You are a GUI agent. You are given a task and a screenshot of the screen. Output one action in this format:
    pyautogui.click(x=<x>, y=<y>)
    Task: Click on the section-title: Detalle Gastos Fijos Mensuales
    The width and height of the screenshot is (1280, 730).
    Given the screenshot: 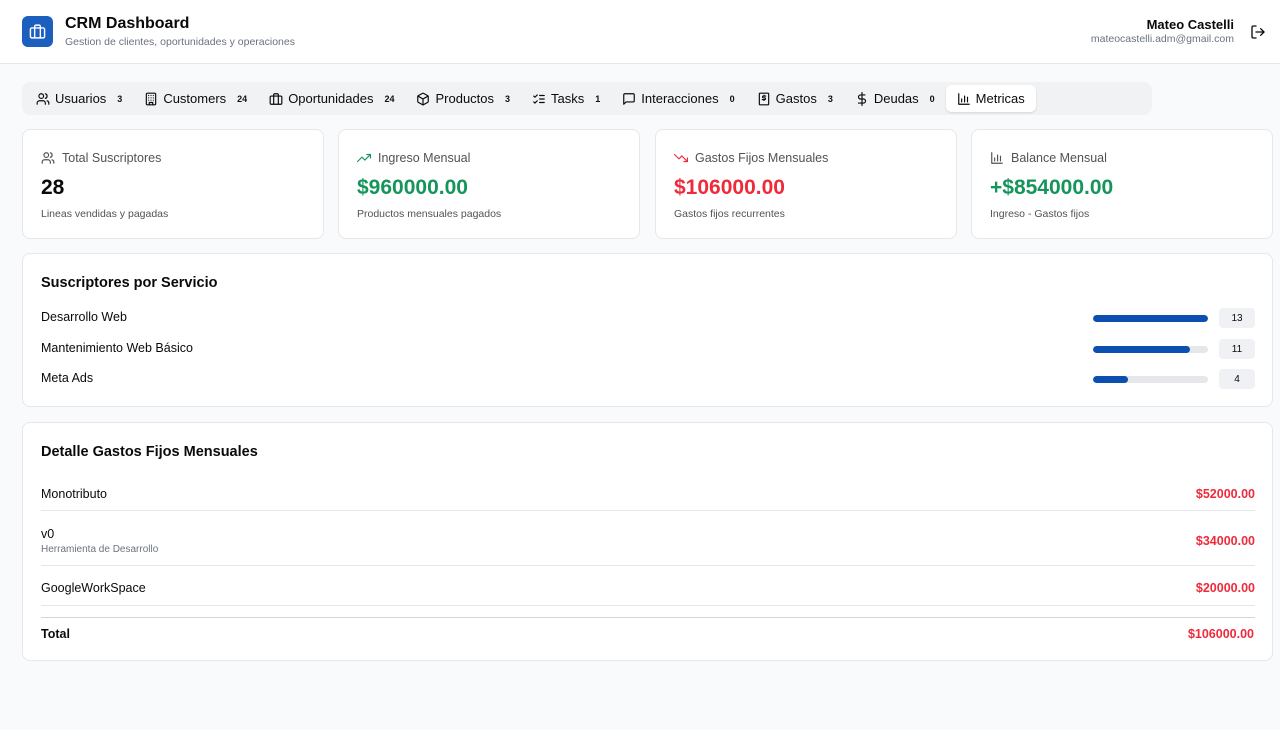 What is the action you would take?
    pyautogui.click(x=149, y=452)
    